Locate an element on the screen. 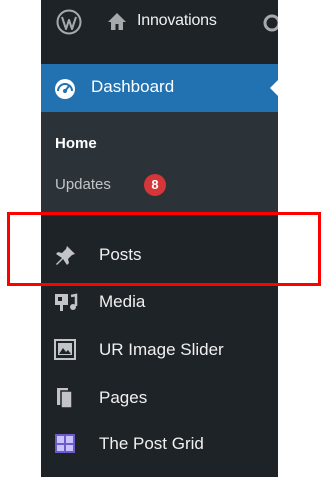  sidebar-item-the-post-grid: The Post Grid is located at coordinates (159, 444).